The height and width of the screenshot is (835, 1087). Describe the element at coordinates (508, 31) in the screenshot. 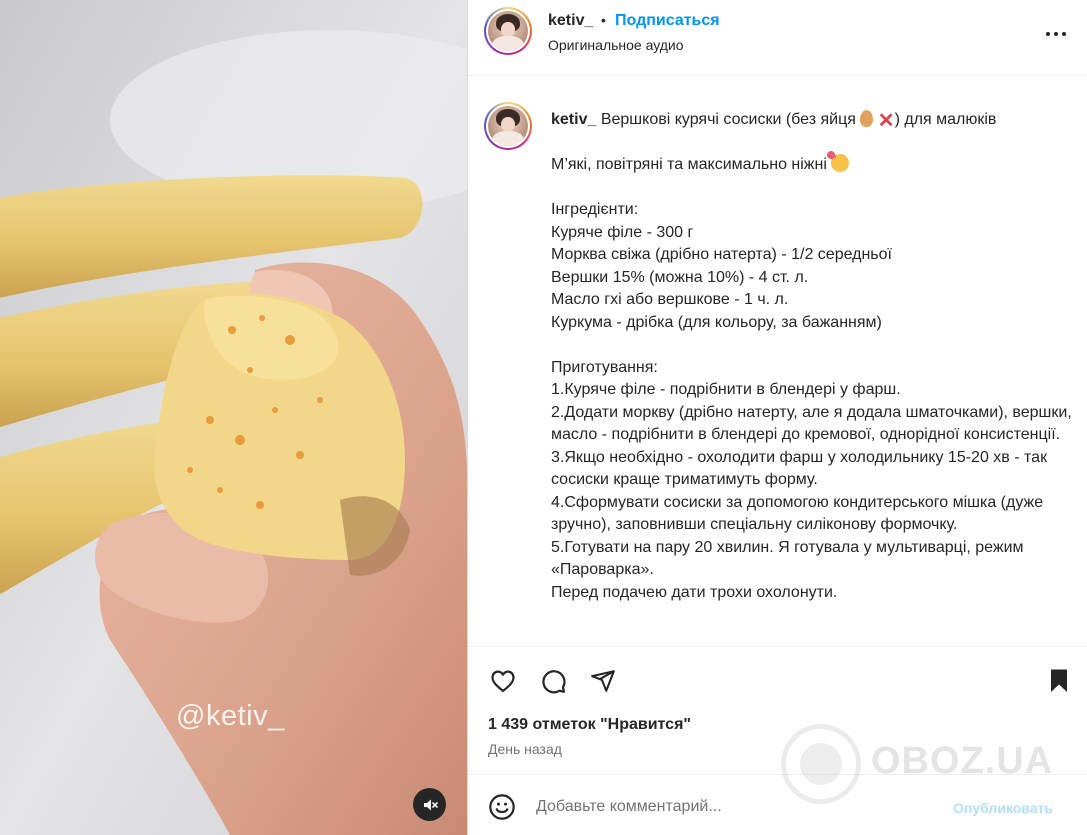

I see `avatar` at that location.